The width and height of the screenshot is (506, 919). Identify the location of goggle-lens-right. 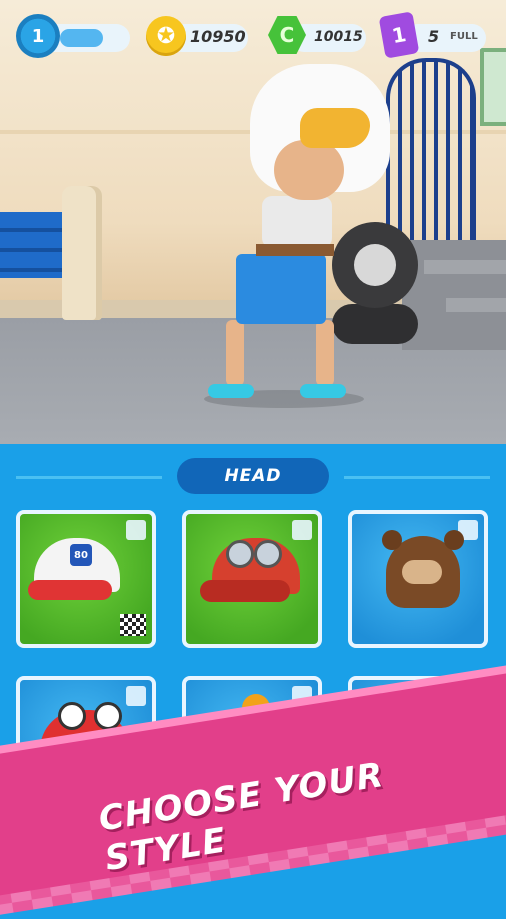
(268, 554).